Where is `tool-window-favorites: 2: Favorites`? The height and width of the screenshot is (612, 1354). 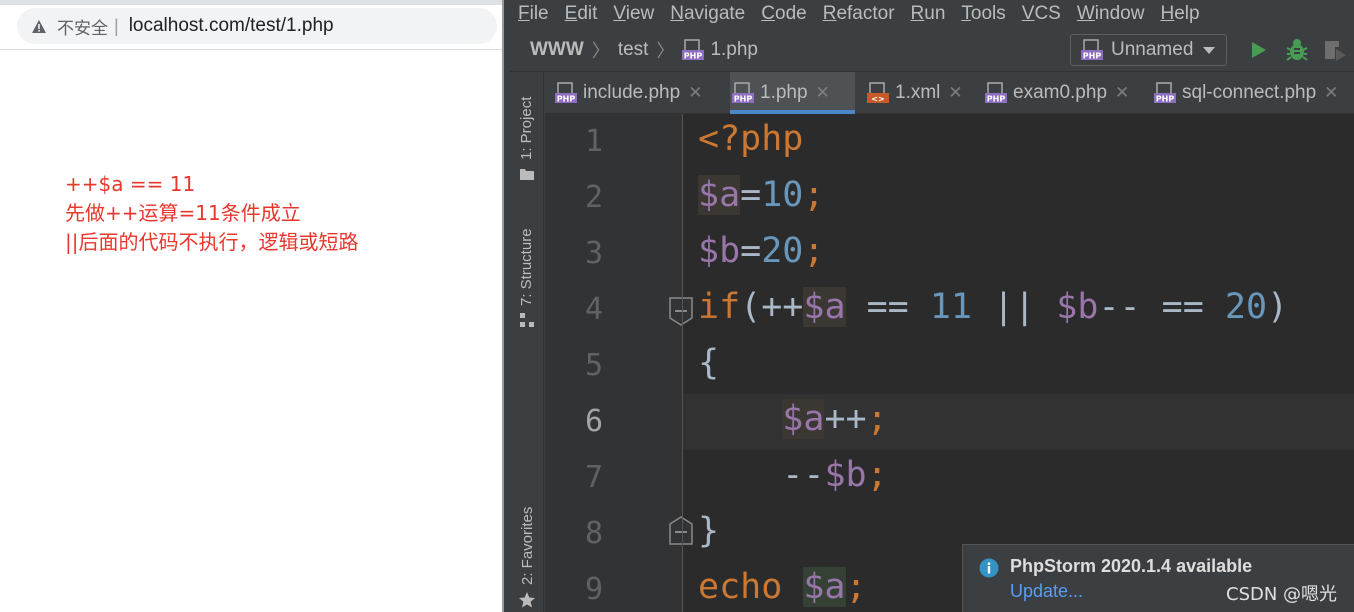
tool-window-favorites: 2: Favorites is located at coordinates (527, 558).